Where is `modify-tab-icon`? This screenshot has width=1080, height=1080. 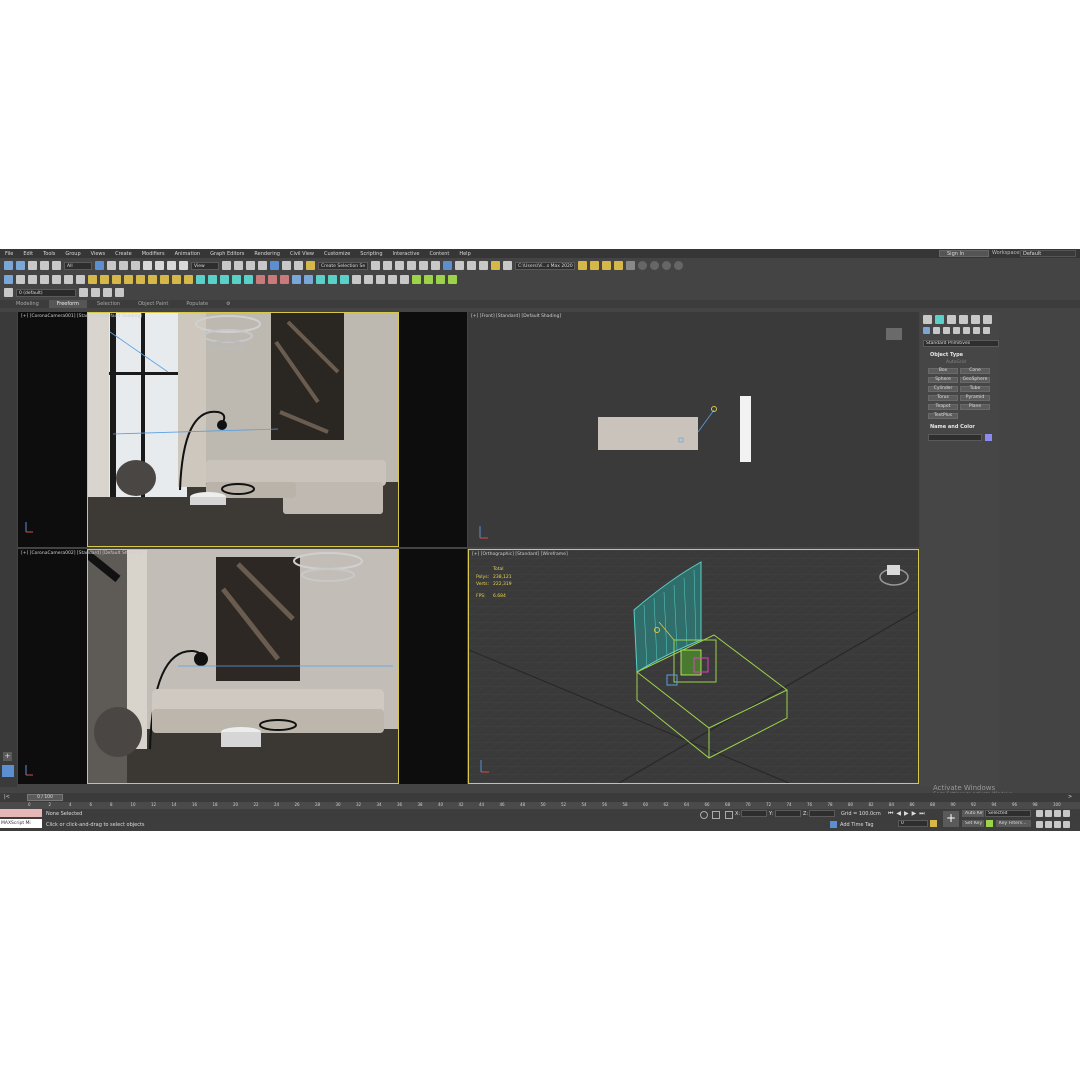
modify-tab-icon is located at coordinates (939, 319).